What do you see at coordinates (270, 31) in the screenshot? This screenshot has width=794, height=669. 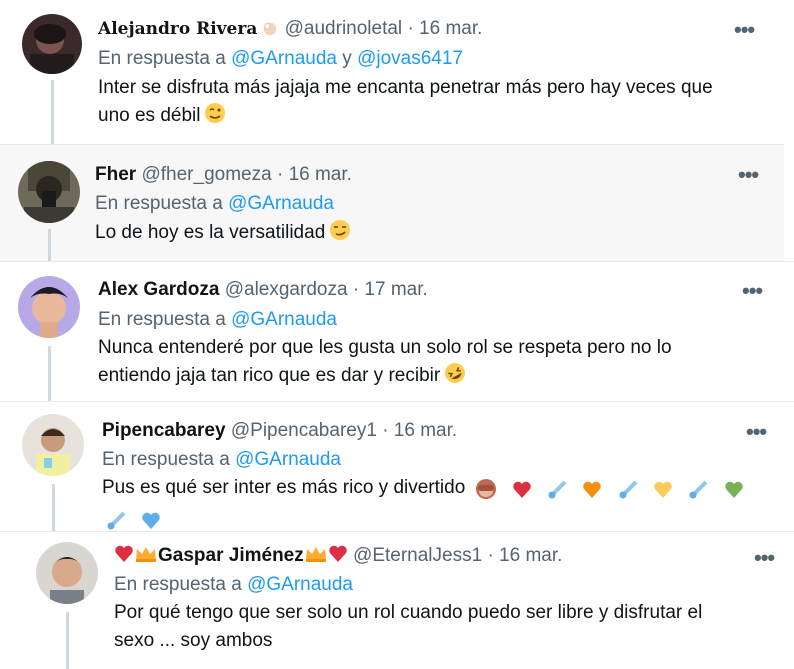 I see `ok-hand-icon` at bounding box center [270, 31].